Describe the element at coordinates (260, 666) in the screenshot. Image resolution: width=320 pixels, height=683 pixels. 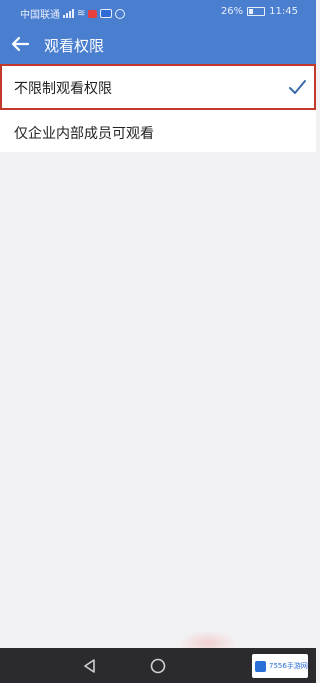
I see `logo-mark-icon` at that location.